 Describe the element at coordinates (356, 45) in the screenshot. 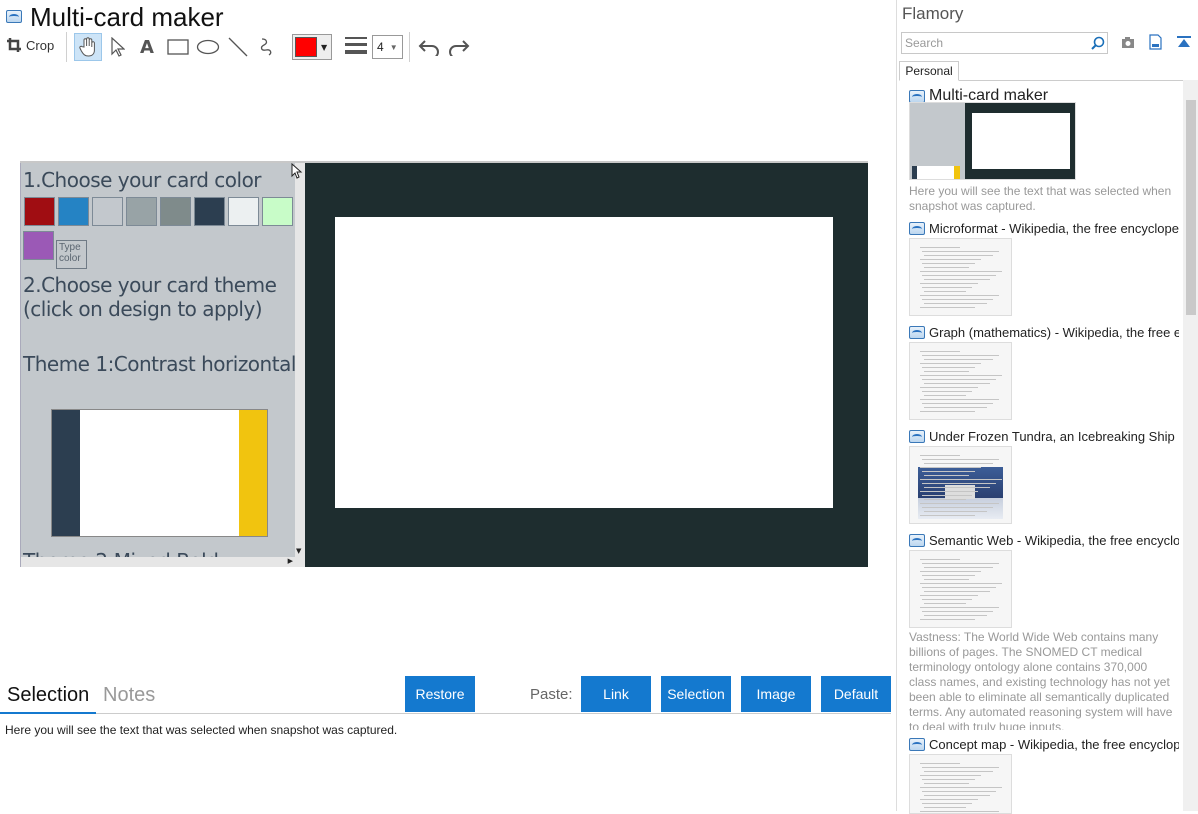

I see `line-width-icon` at that location.